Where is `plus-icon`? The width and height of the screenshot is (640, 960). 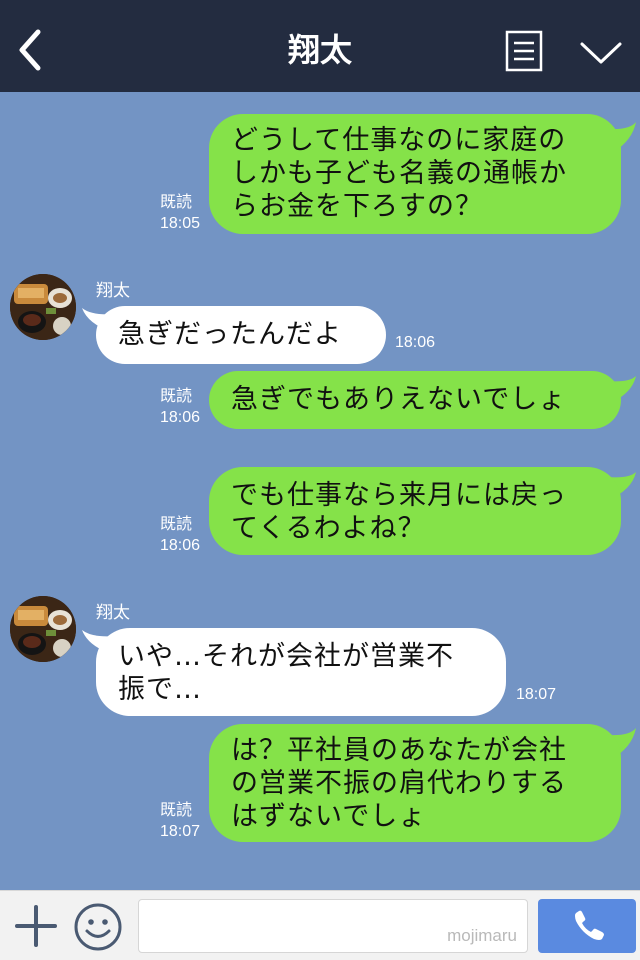 plus-icon is located at coordinates (36, 926).